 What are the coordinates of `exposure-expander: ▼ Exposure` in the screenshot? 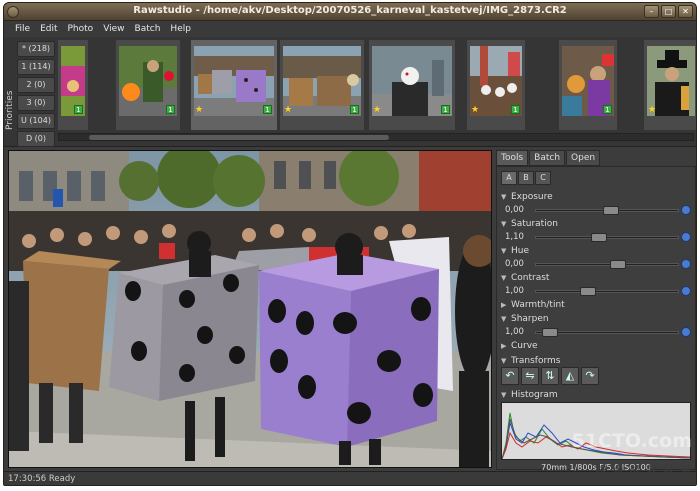 It's located at (596, 197).